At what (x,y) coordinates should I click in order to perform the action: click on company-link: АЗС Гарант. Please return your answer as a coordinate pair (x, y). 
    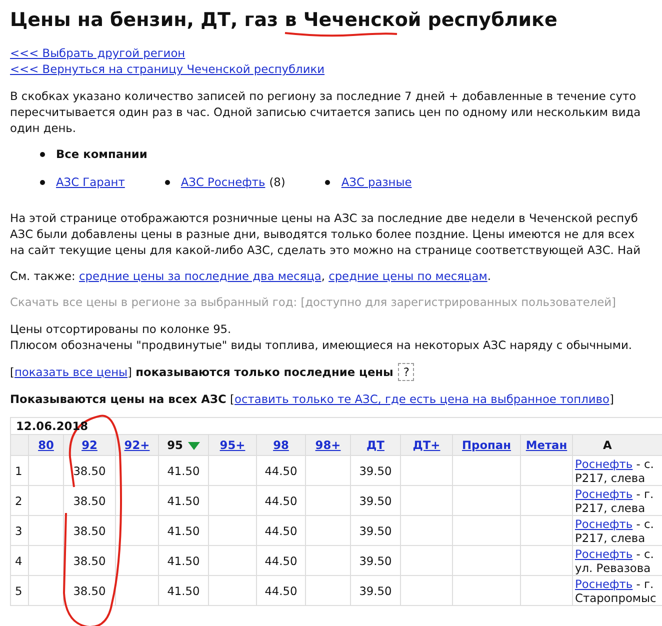
    Looking at the image, I should click on (90, 182).